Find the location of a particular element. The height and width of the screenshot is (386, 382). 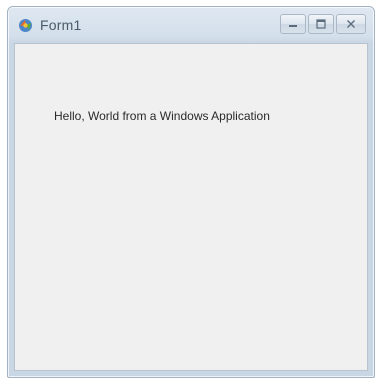

maximize-icon is located at coordinates (321, 24).